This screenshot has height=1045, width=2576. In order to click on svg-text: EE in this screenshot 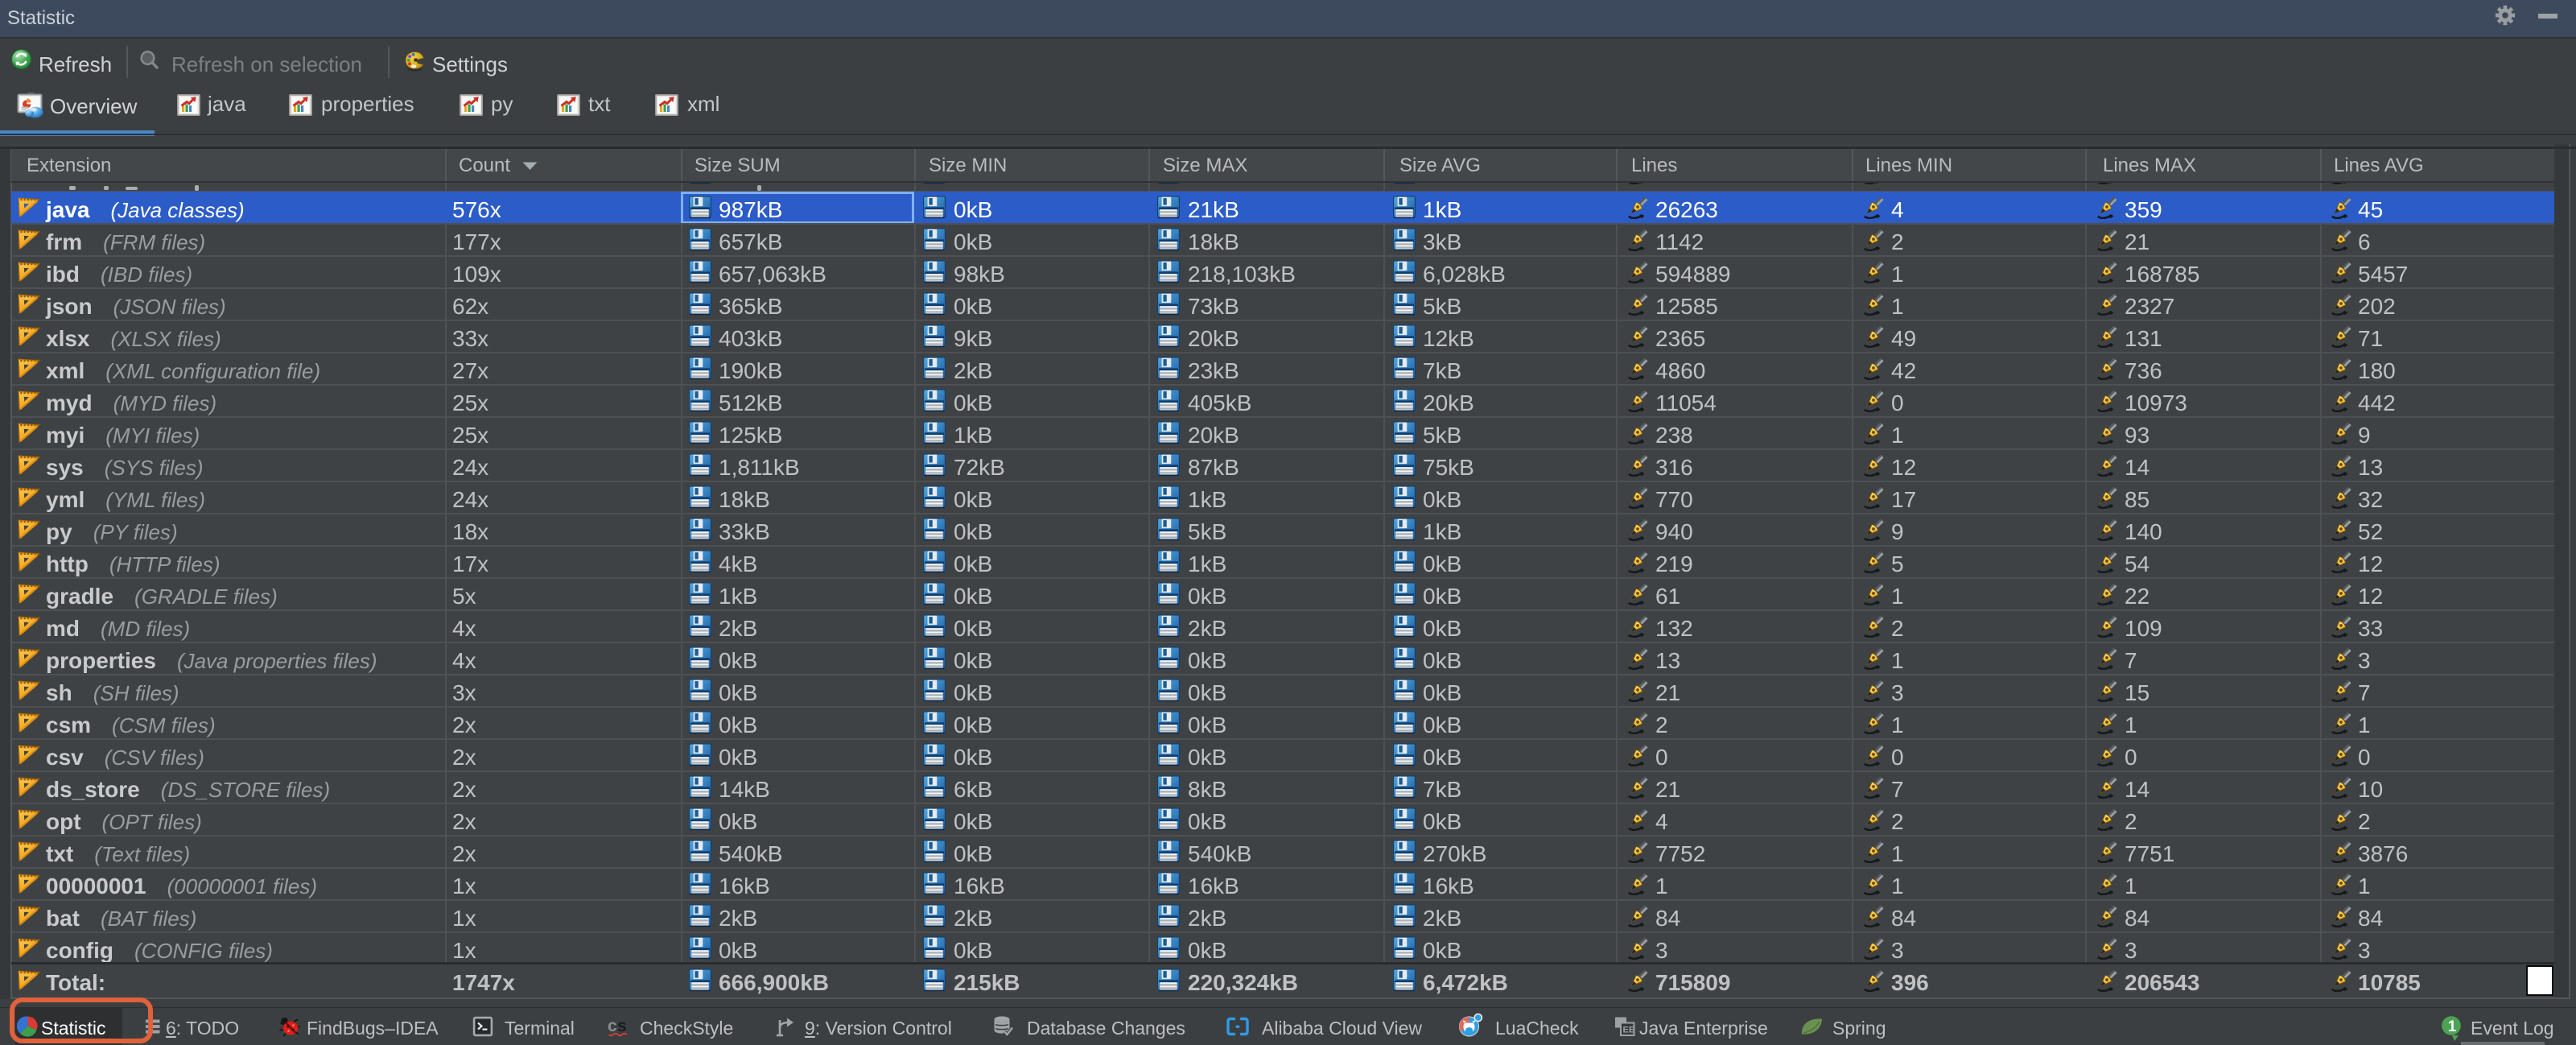, I will do `click(1629, 1030)`.